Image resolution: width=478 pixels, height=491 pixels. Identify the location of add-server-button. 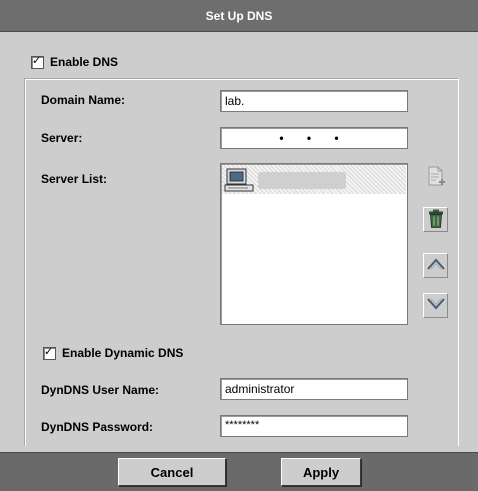
(435, 178).